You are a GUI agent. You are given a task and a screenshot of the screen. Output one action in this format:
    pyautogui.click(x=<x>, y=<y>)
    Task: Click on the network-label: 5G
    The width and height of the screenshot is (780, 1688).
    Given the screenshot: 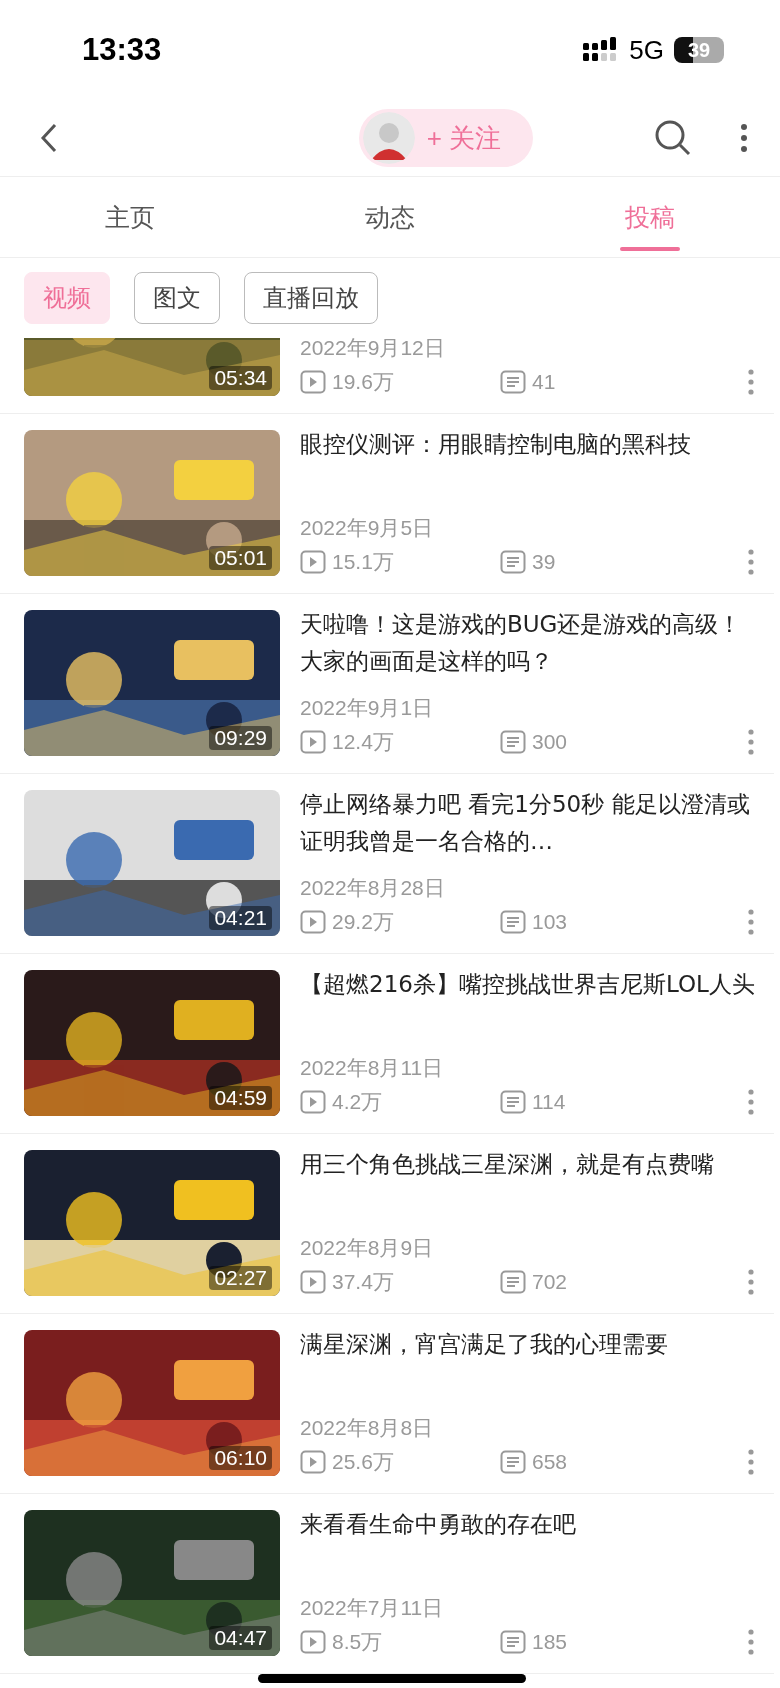 What is the action you would take?
    pyautogui.click(x=646, y=50)
    